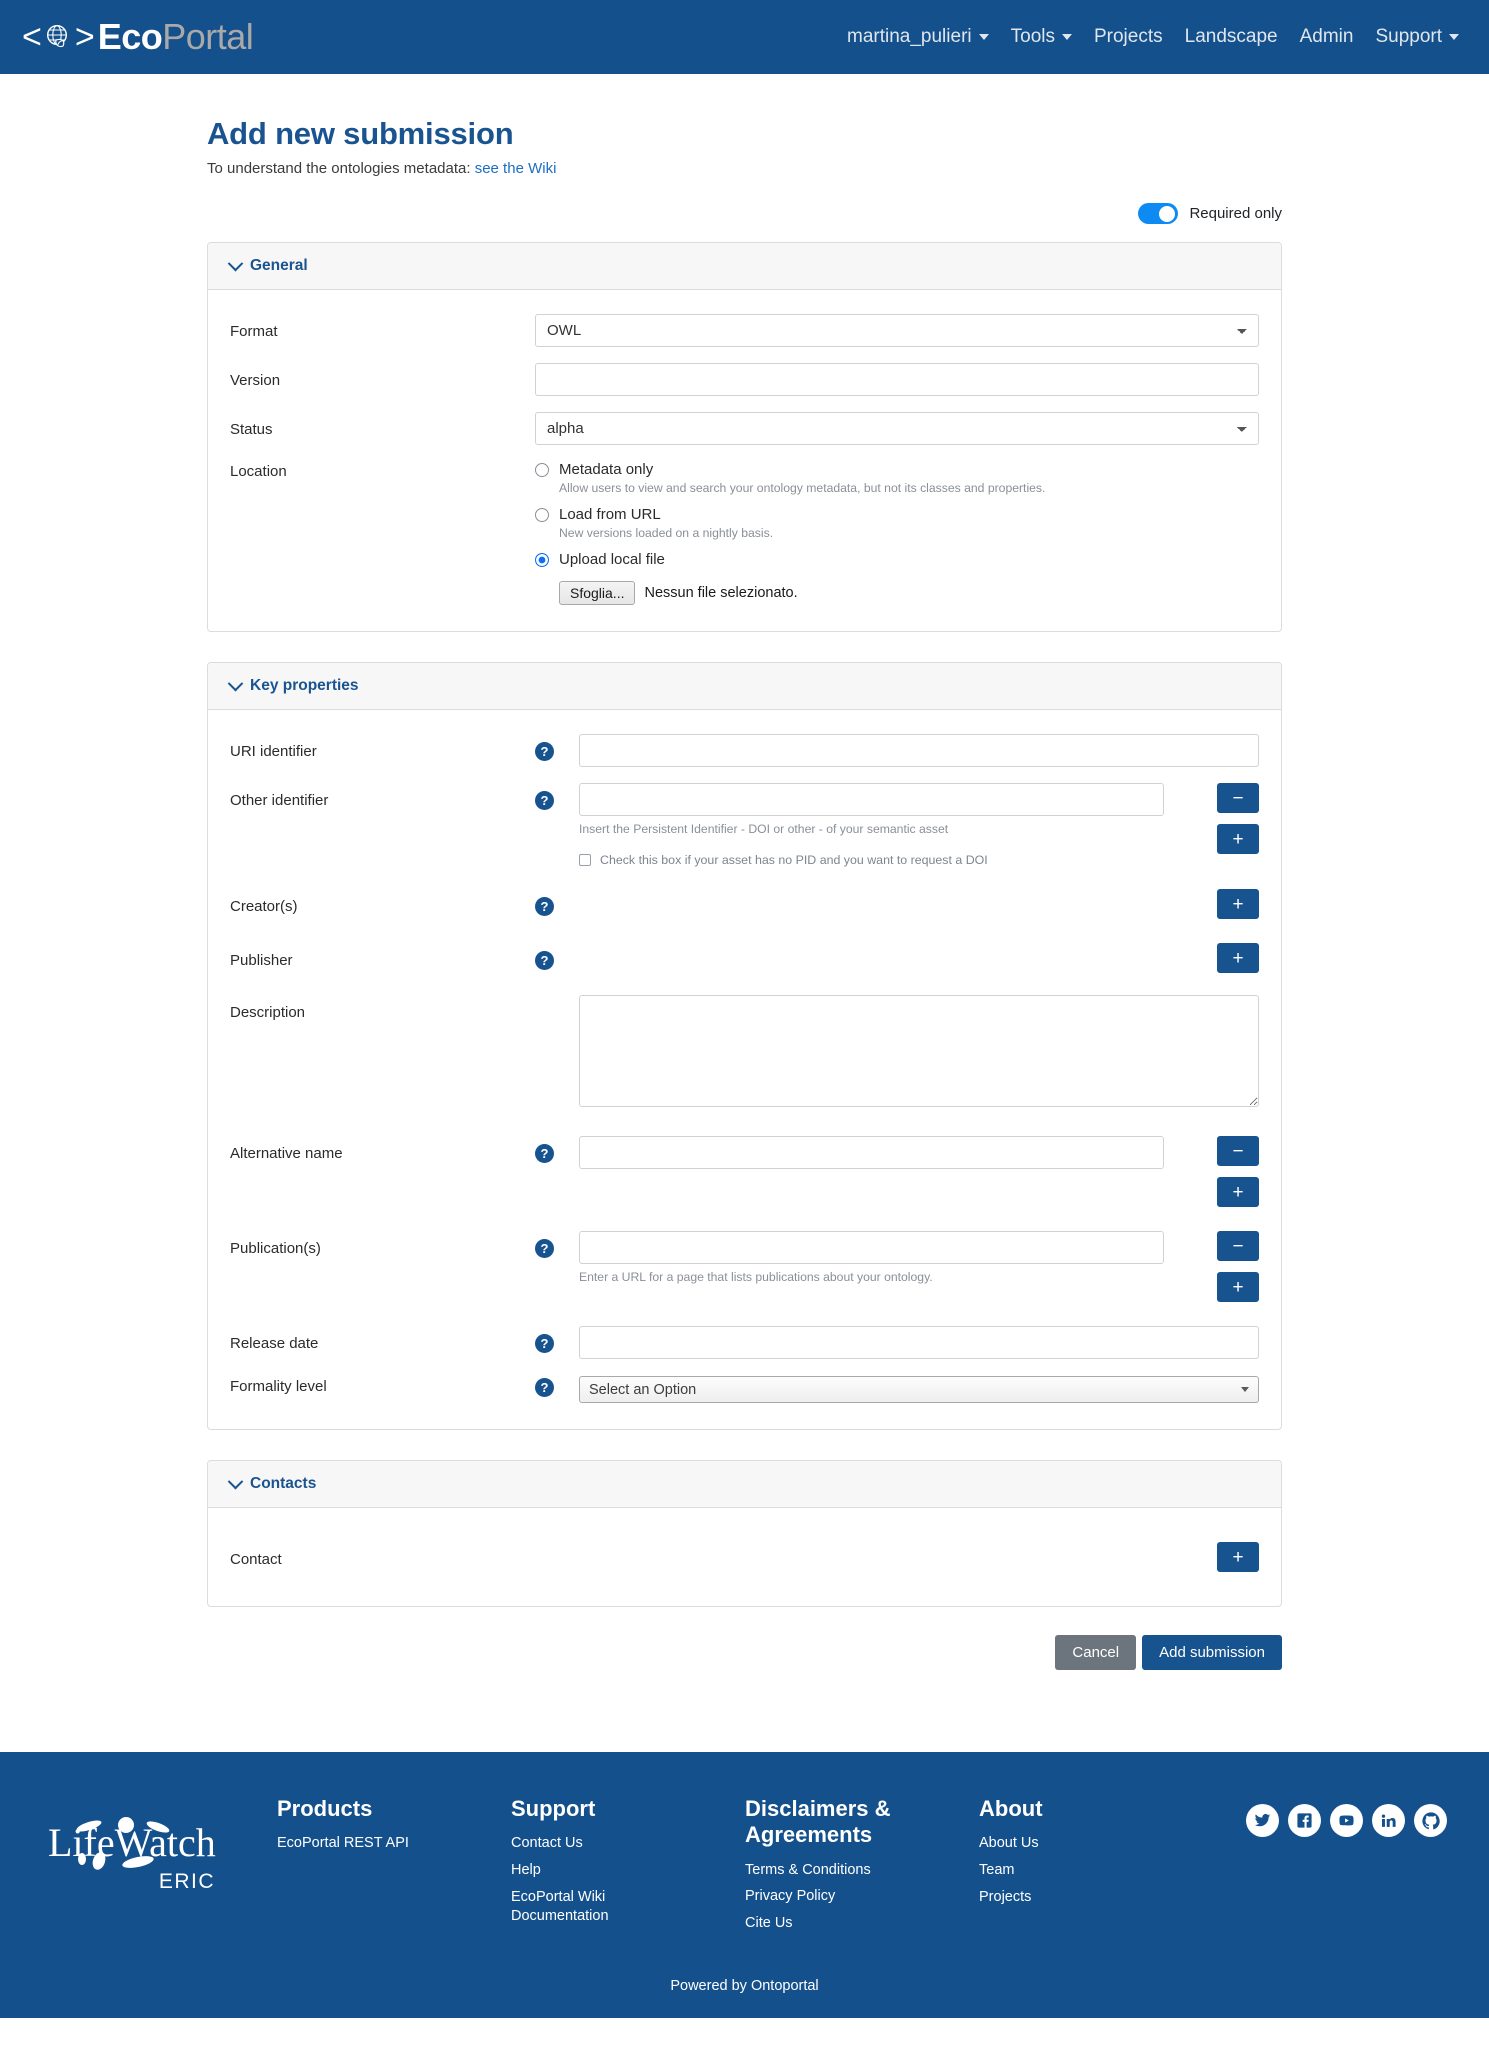  I want to click on nav-item-label: martina_pulieri, so click(909, 36).